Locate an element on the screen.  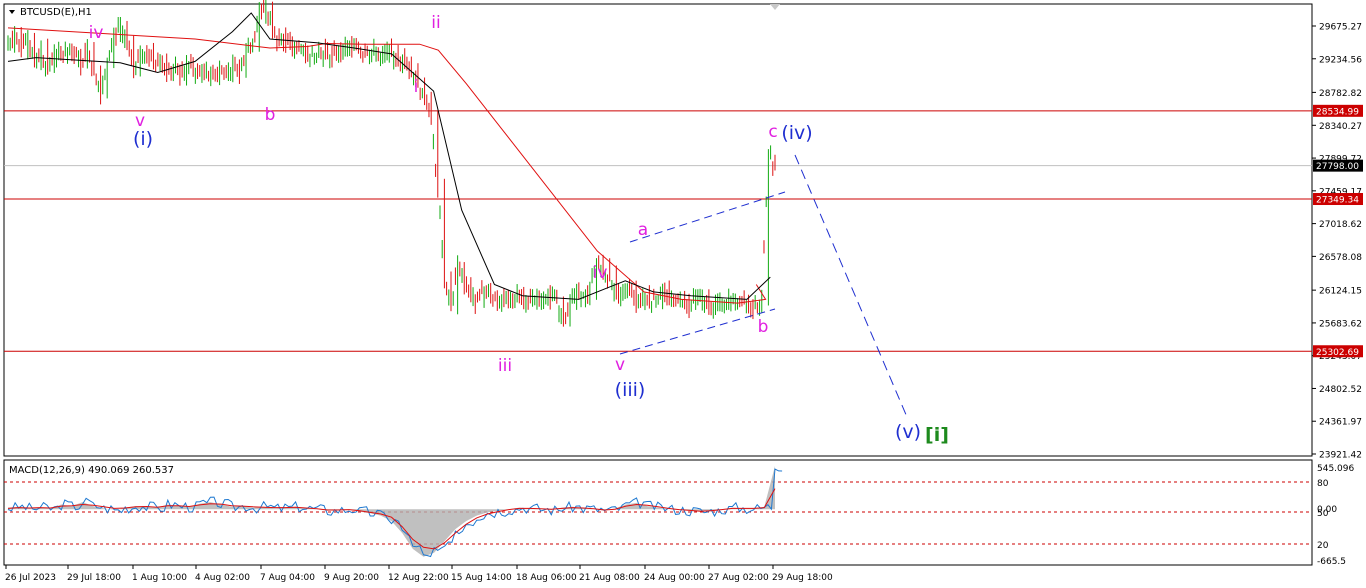
price-tick-label: 25683.62 is located at coordinates (1340, 324).